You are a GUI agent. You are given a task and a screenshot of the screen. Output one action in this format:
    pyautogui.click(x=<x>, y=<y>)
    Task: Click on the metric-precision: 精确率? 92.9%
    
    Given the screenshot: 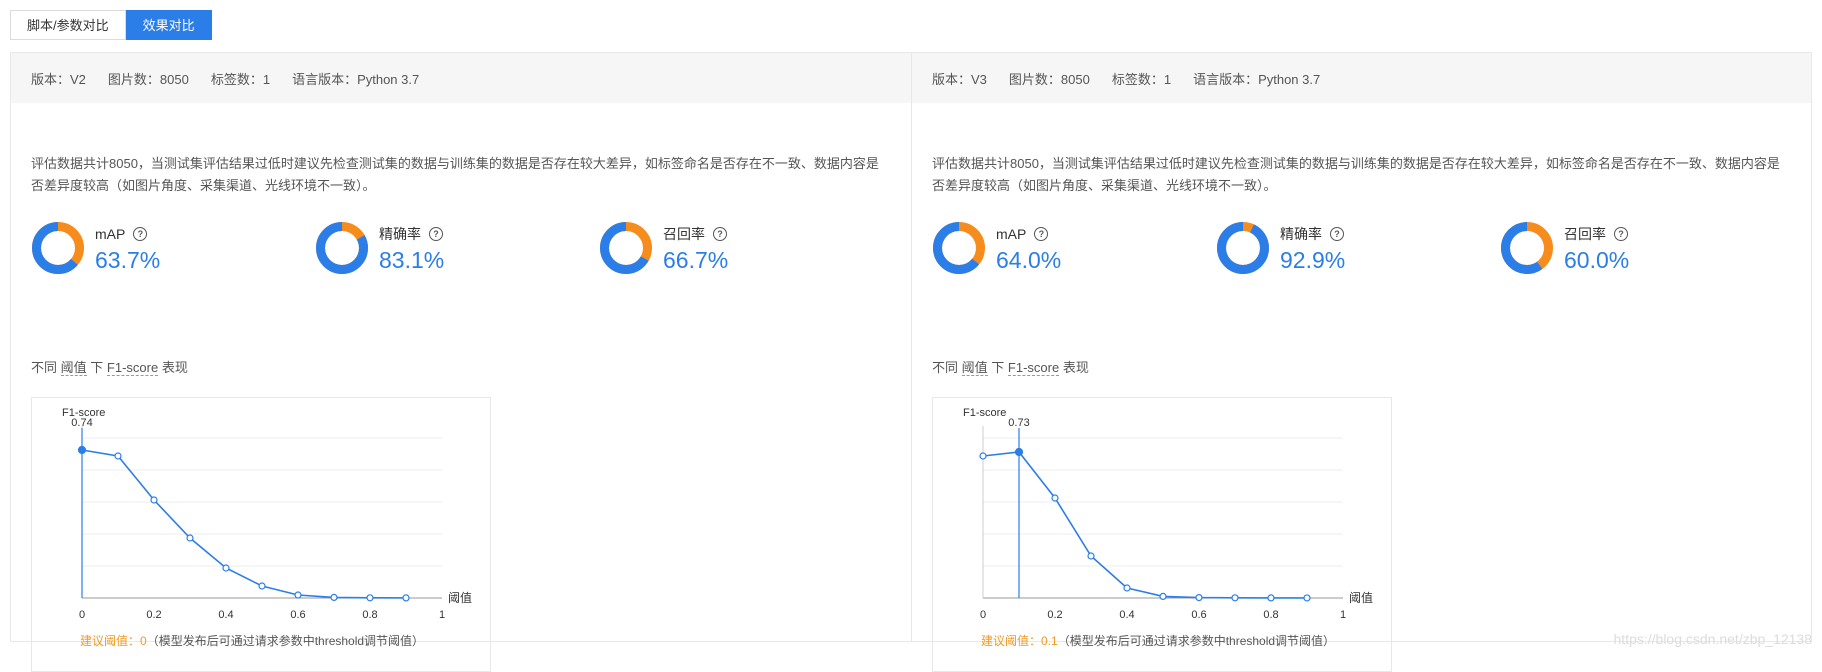 What is the action you would take?
    pyautogui.click(x=1280, y=248)
    